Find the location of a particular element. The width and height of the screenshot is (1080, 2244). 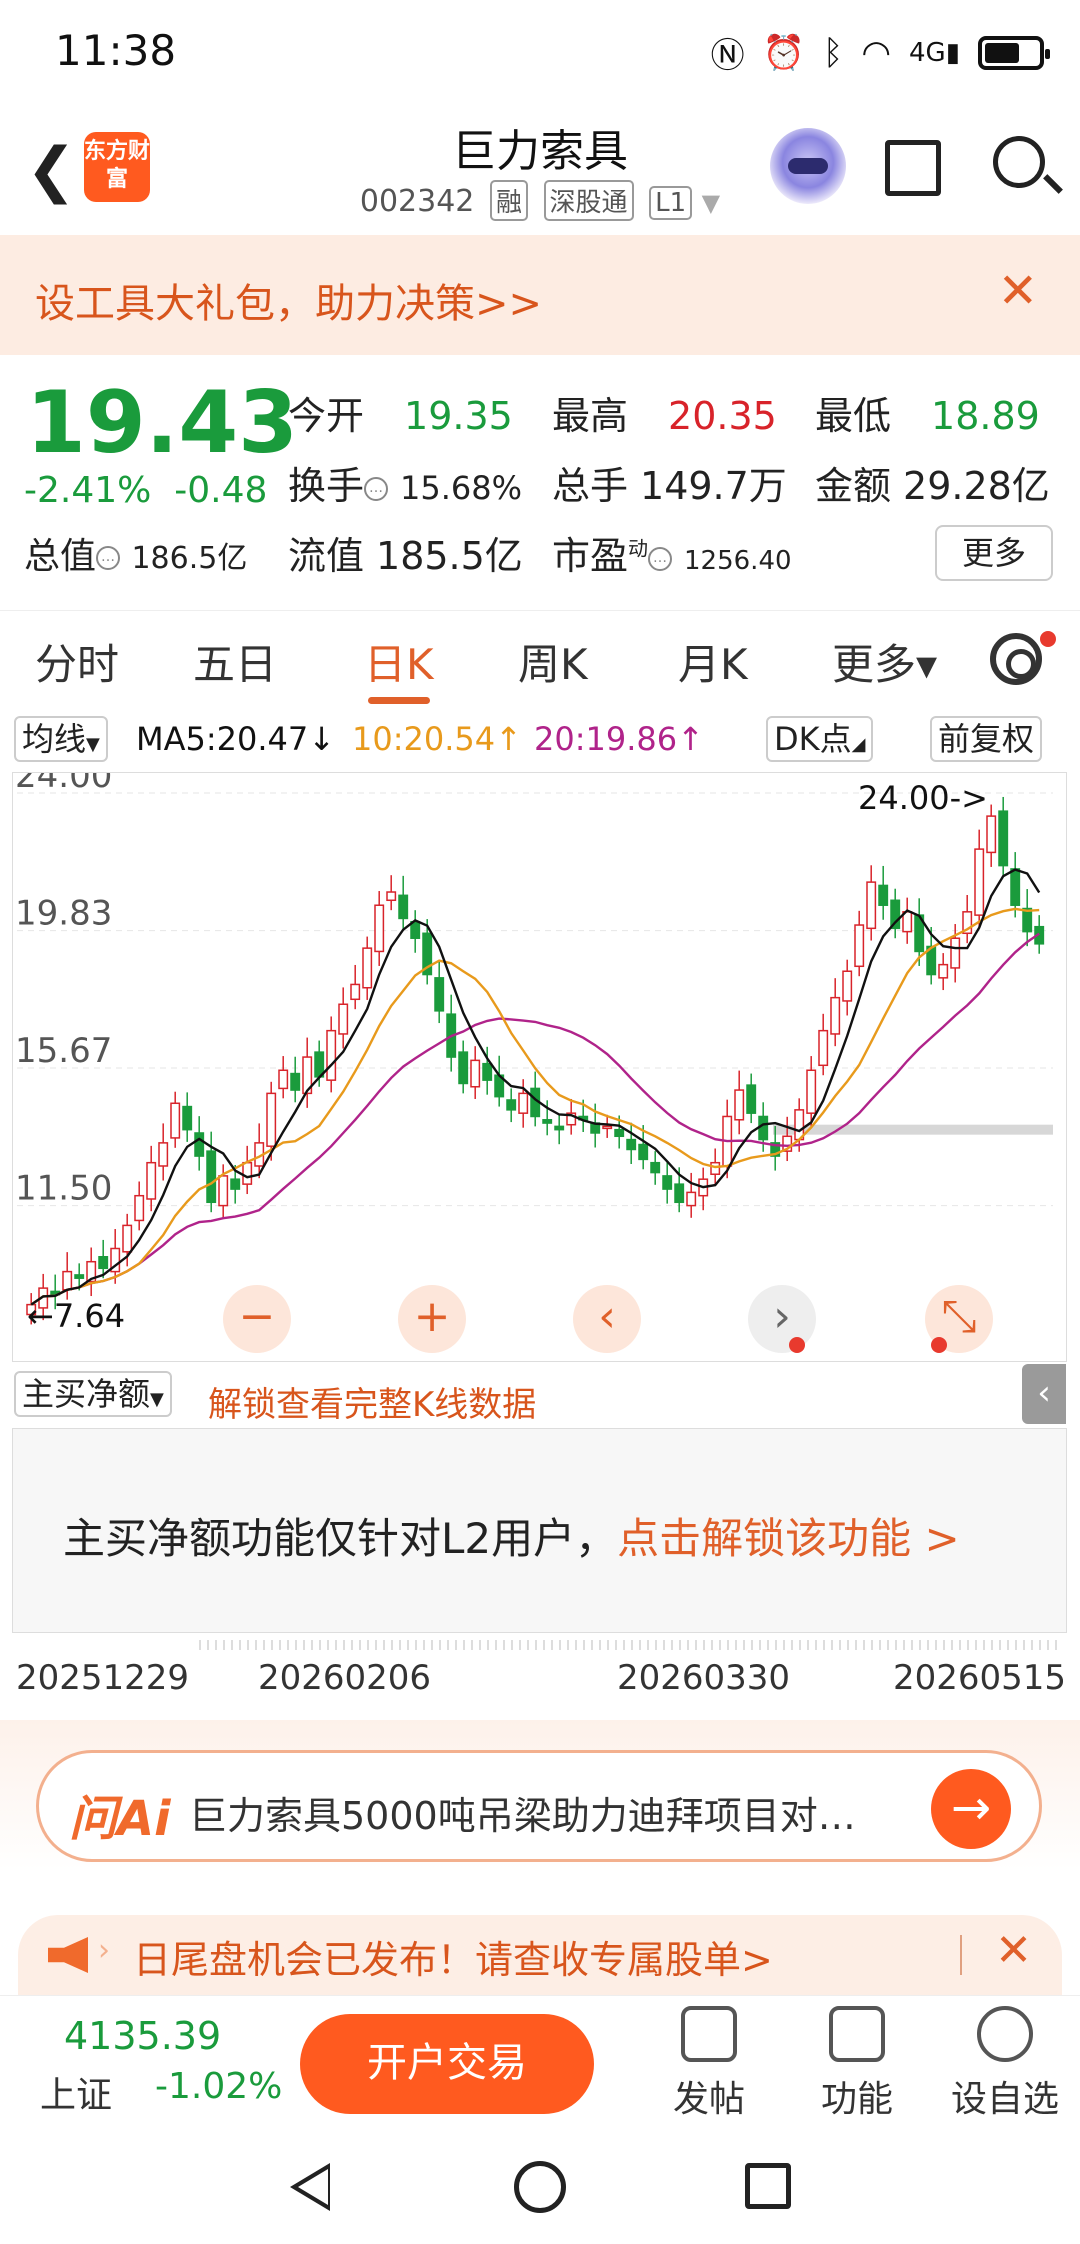

tab-weekly-k: 周K is located at coordinates (553, 661).